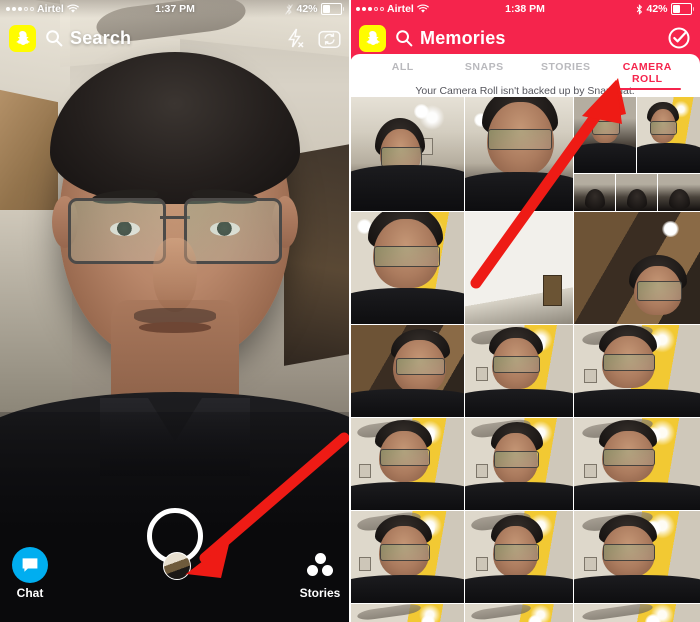 This screenshot has width=700, height=622. I want to click on memories-actions, so click(679, 38).